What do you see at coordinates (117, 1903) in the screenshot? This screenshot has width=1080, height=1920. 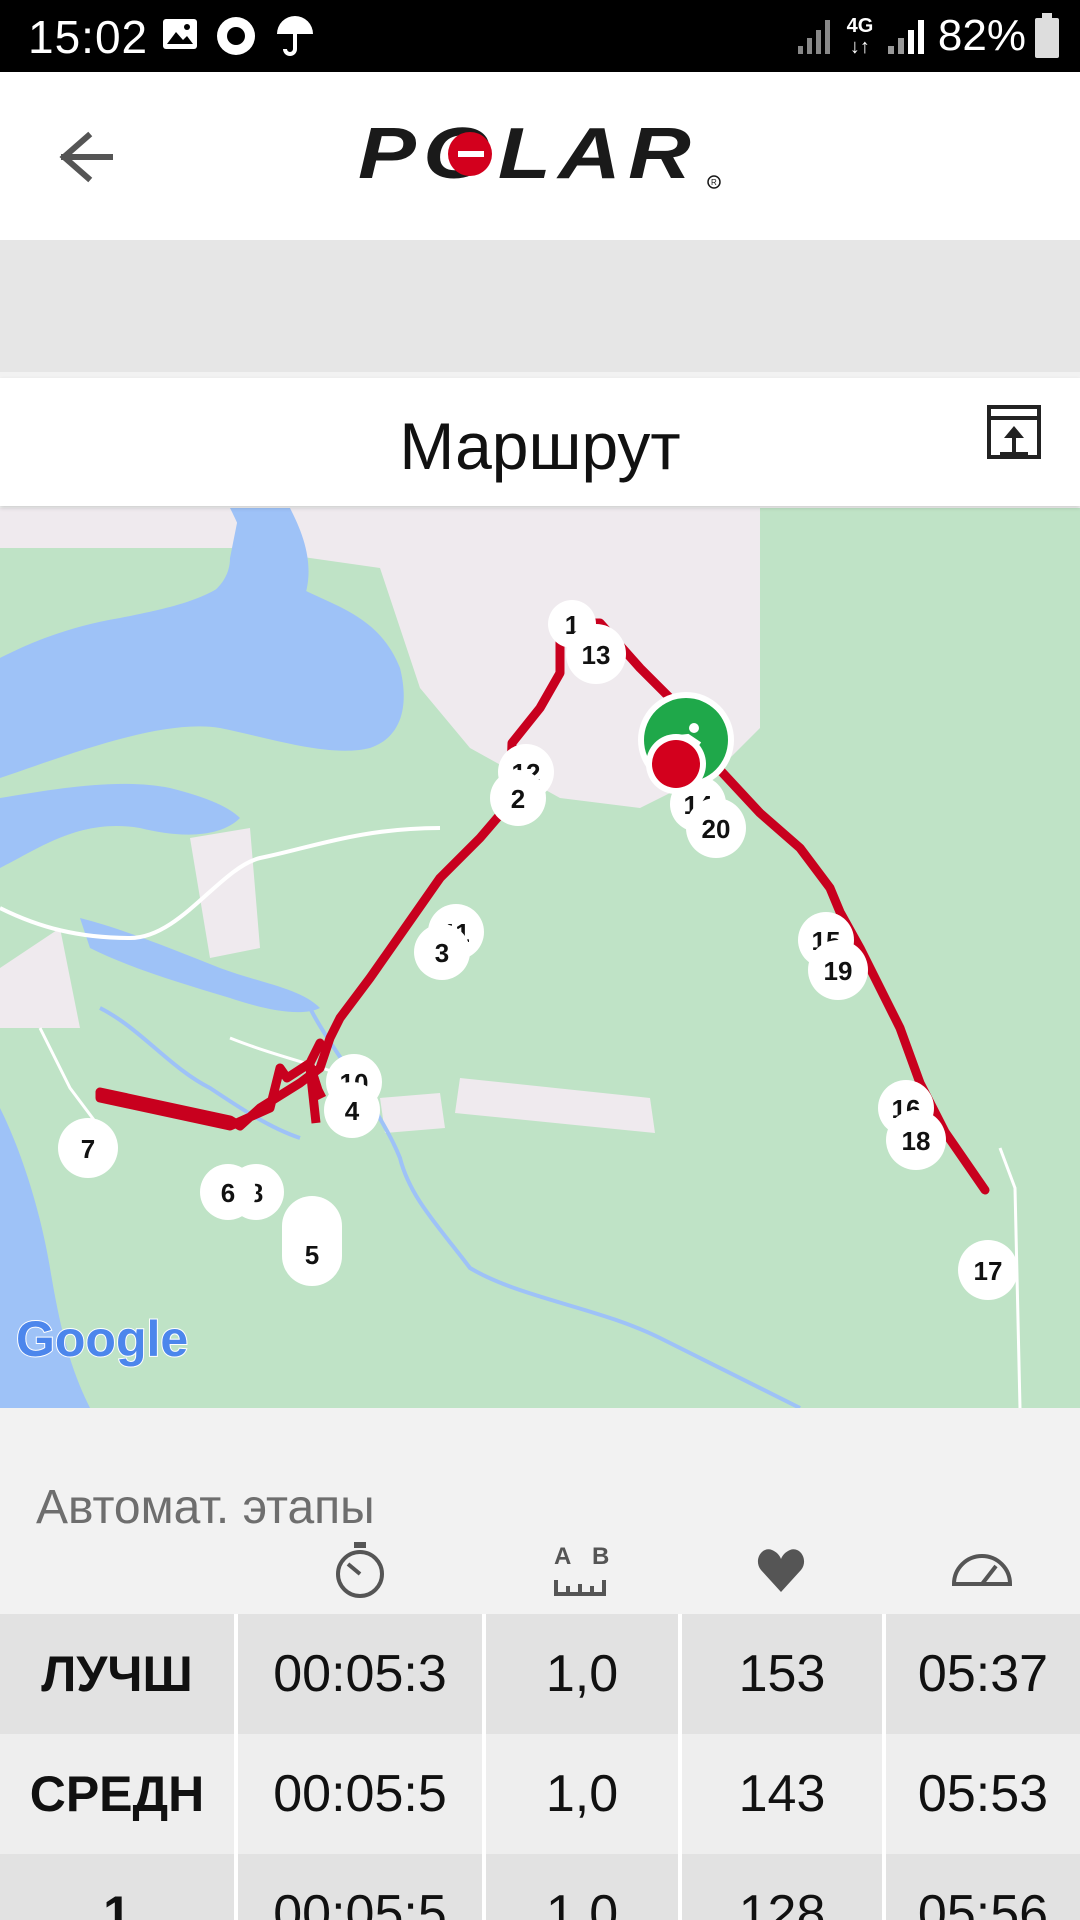 I see `row-label: 1` at bounding box center [117, 1903].